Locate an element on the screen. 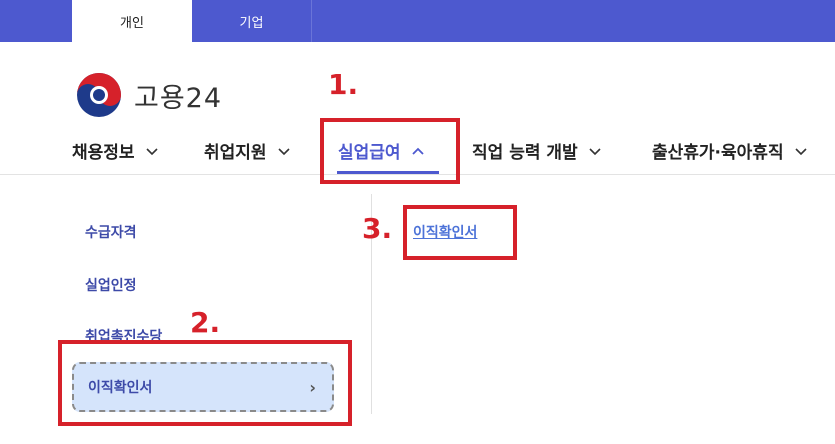 The height and width of the screenshot is (444, 835). tab-business: 기업 is located at coordinates (252, 21).